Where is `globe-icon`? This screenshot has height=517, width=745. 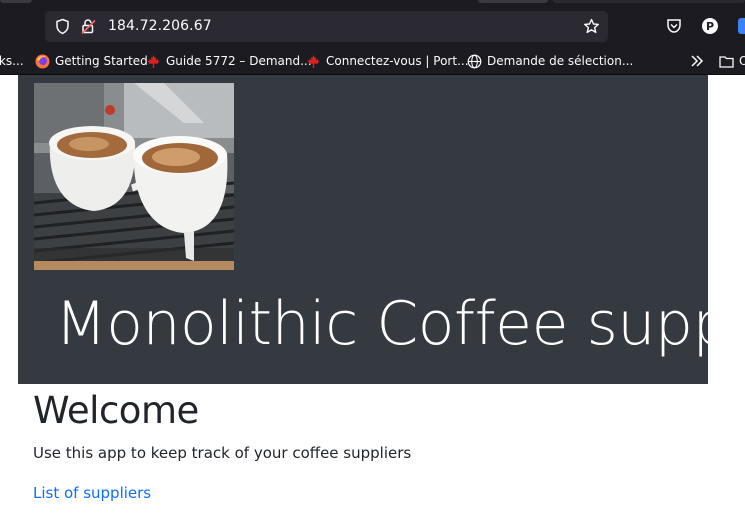 globe-icon is located at coordinates (474, 61).